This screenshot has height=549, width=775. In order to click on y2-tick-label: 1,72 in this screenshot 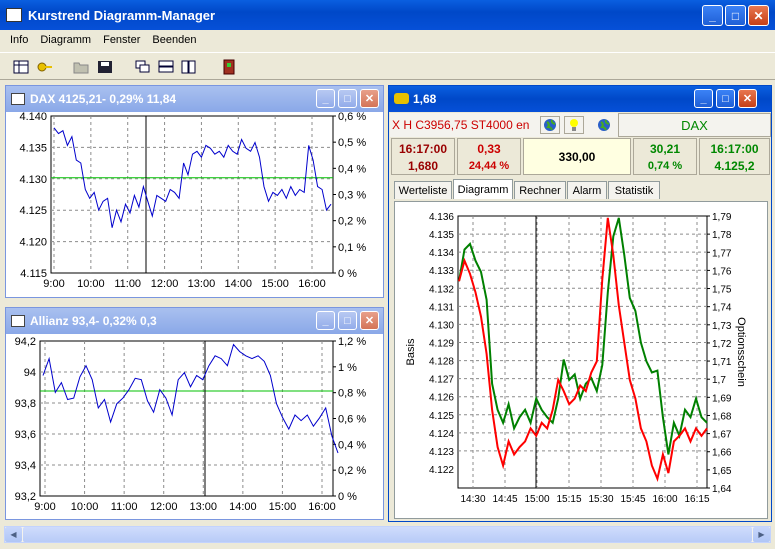, I will do `click(722, 344)`.